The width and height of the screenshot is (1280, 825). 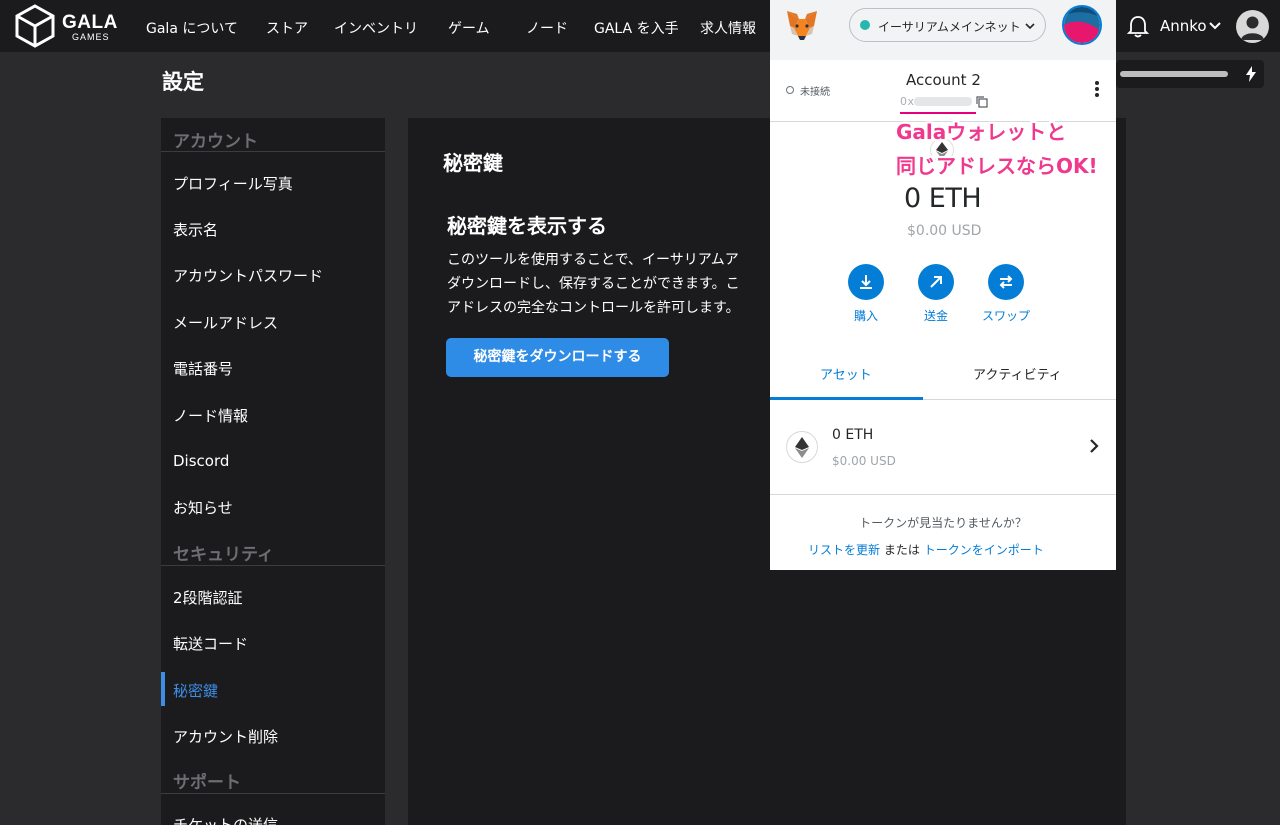 I want to click on asset-usd: $0.00 USD, so click(x=864, y=461).